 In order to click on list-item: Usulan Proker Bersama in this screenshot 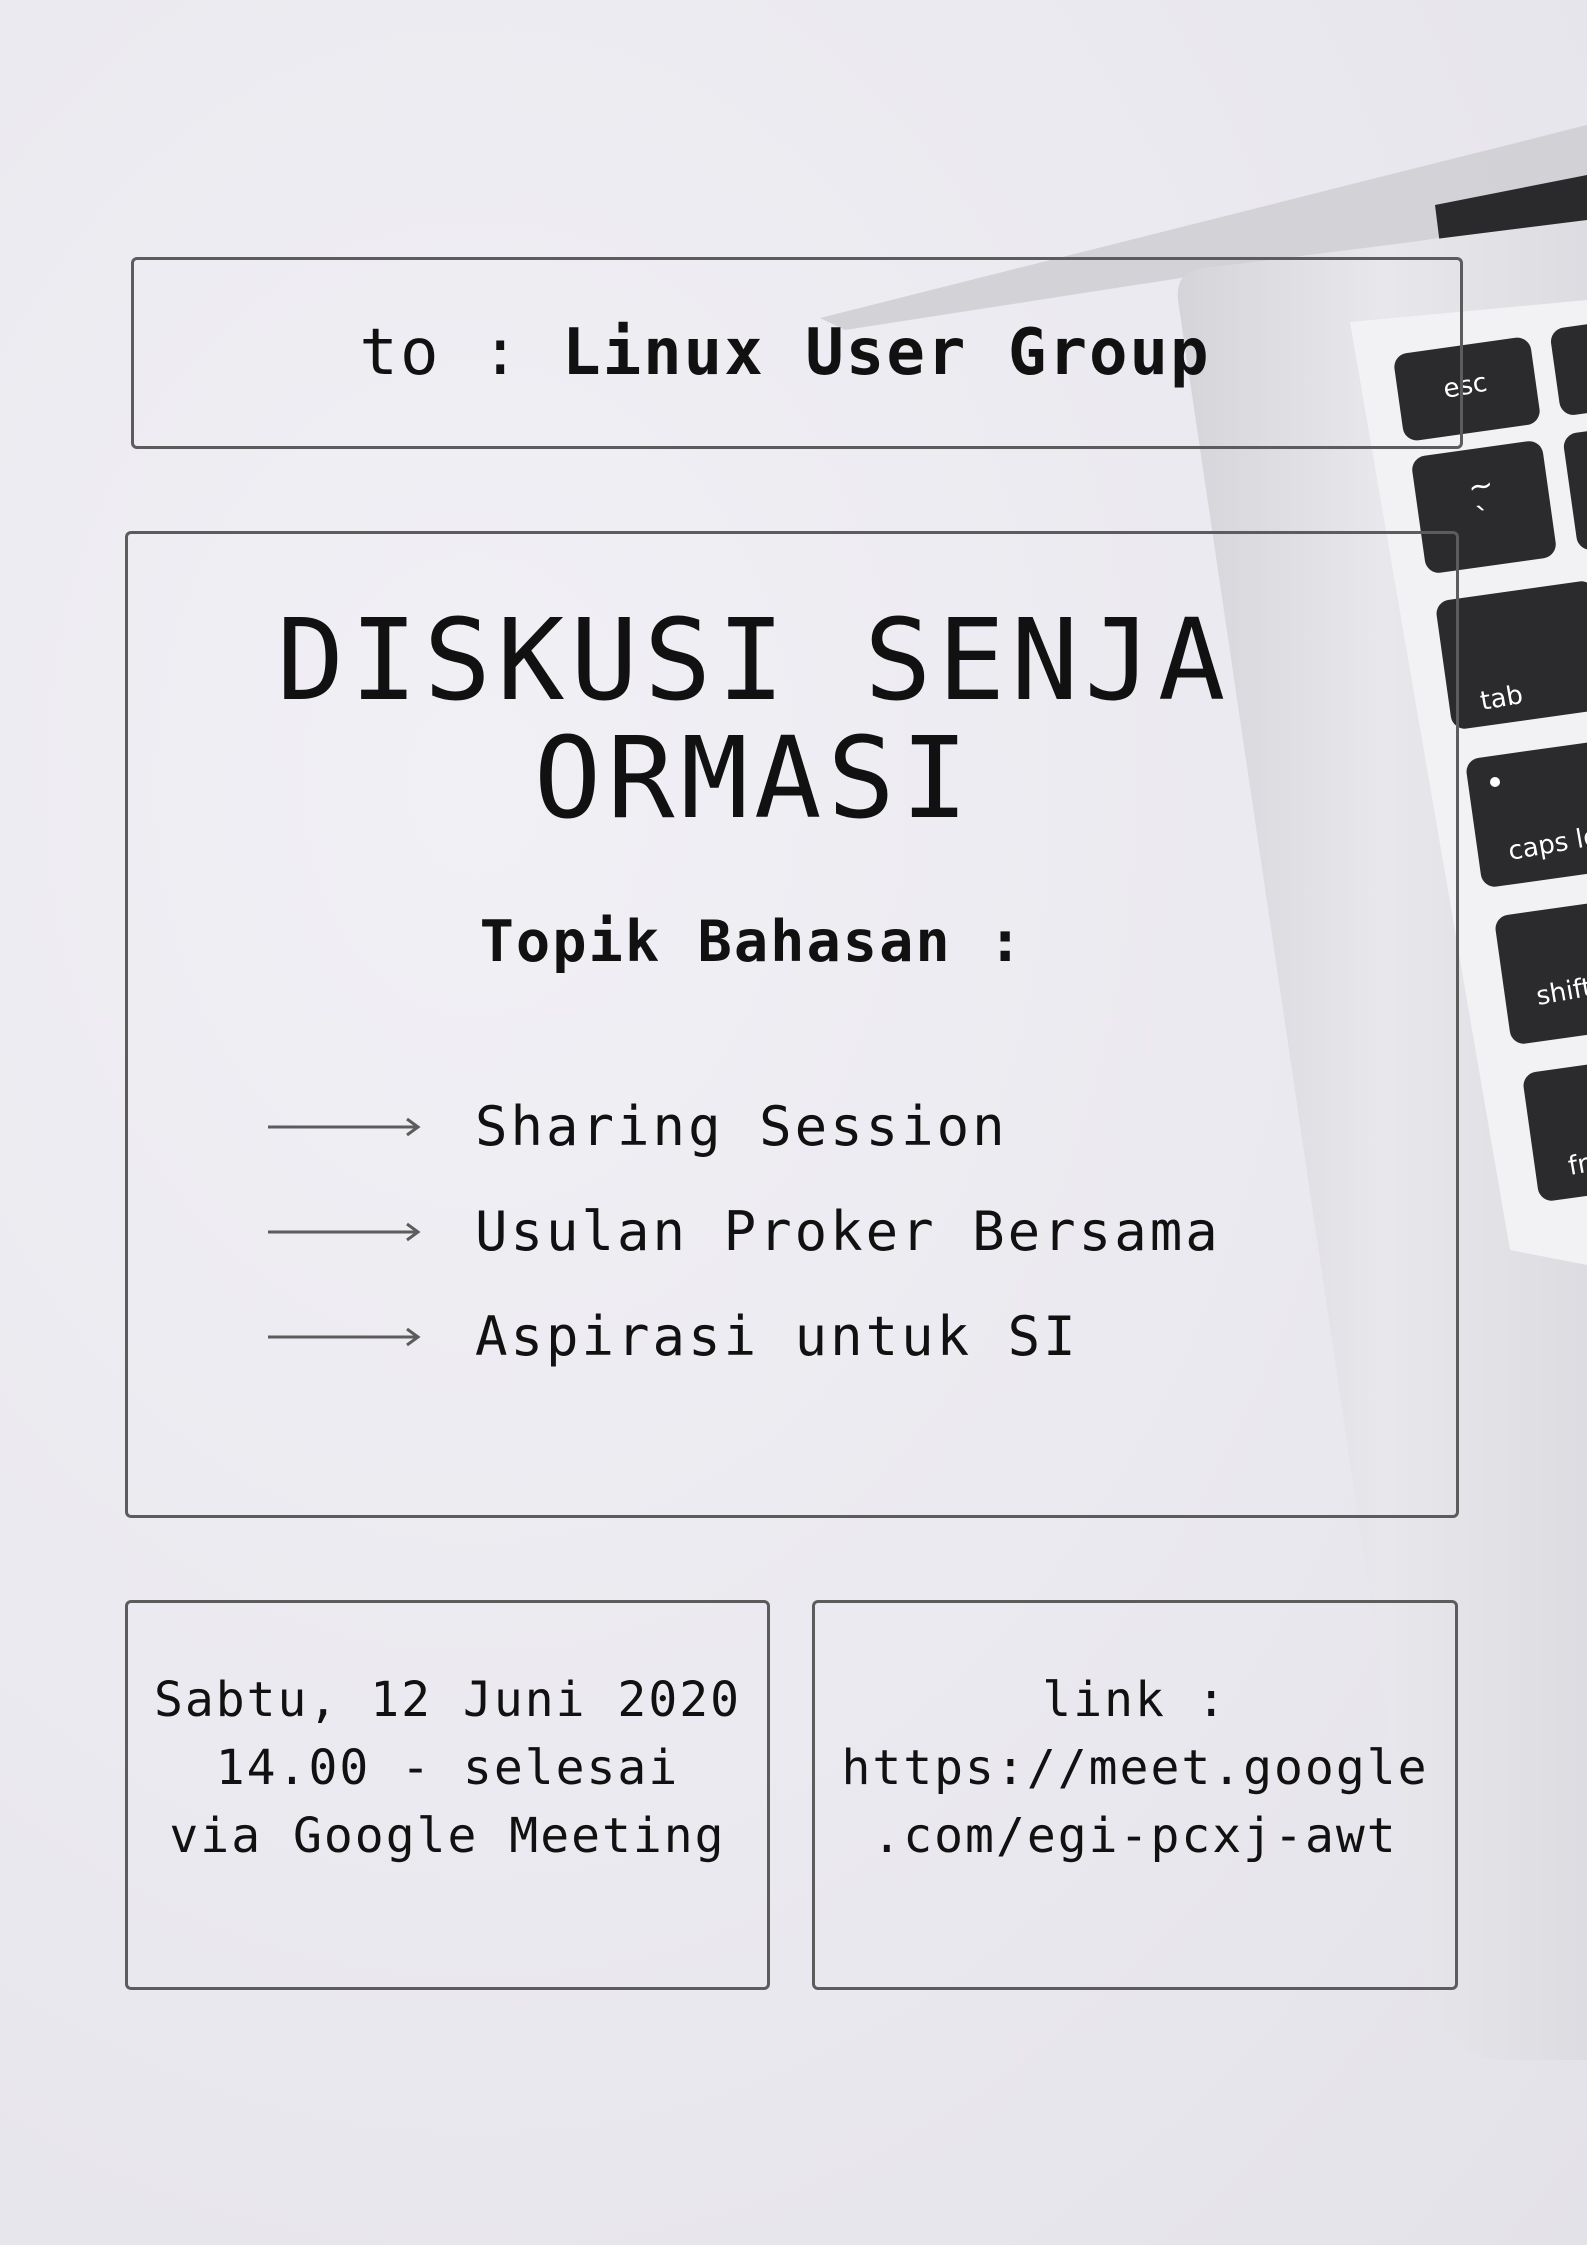, I will do `click(744, 1231)`.